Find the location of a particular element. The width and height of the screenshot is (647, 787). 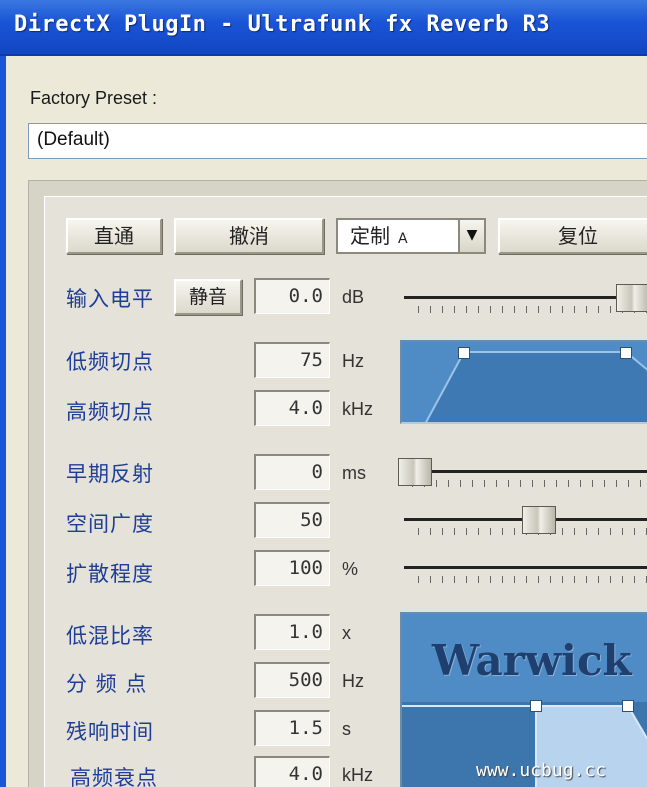

input-level-slider is located at coordinates (525, 299).